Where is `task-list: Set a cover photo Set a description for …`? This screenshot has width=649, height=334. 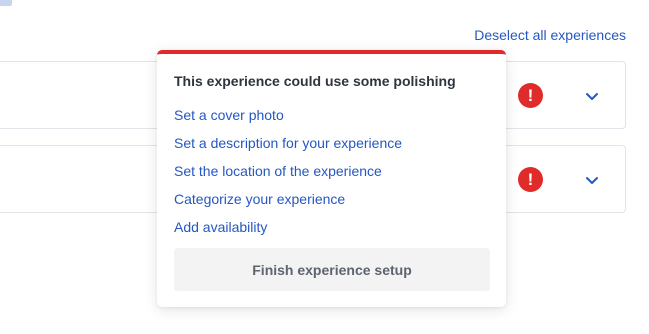
task-list: Set a cover photo Set a description for … is located at coordinates (288, 175).